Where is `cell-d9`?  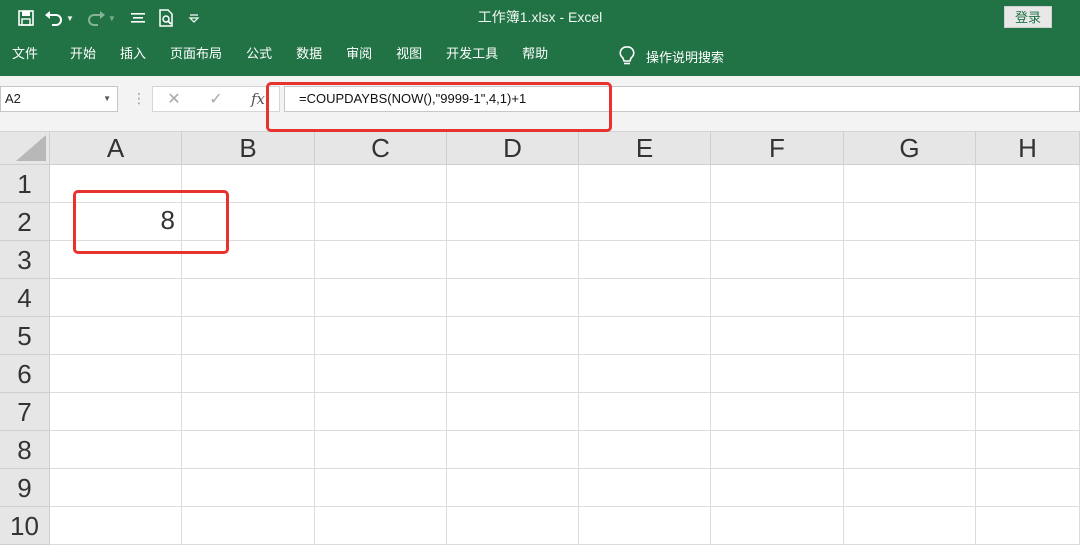
cell-d9 is located at coordinates (513, 488).